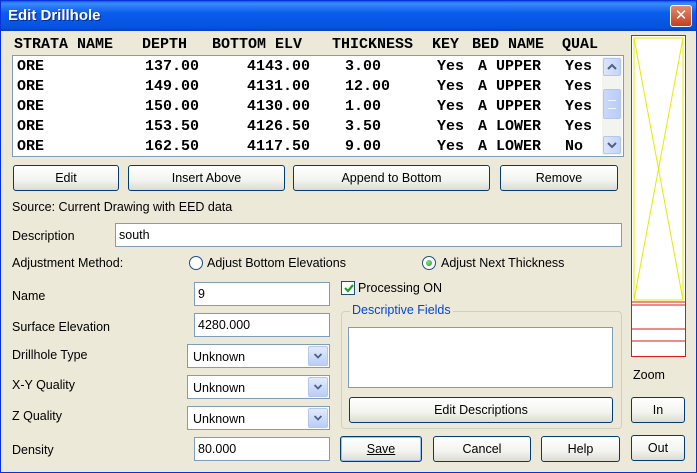  What do you see at coordinates (258, 387) in the screenshot?
I see `xy-quality-select: Unknown` at bounding box center [258, 387].